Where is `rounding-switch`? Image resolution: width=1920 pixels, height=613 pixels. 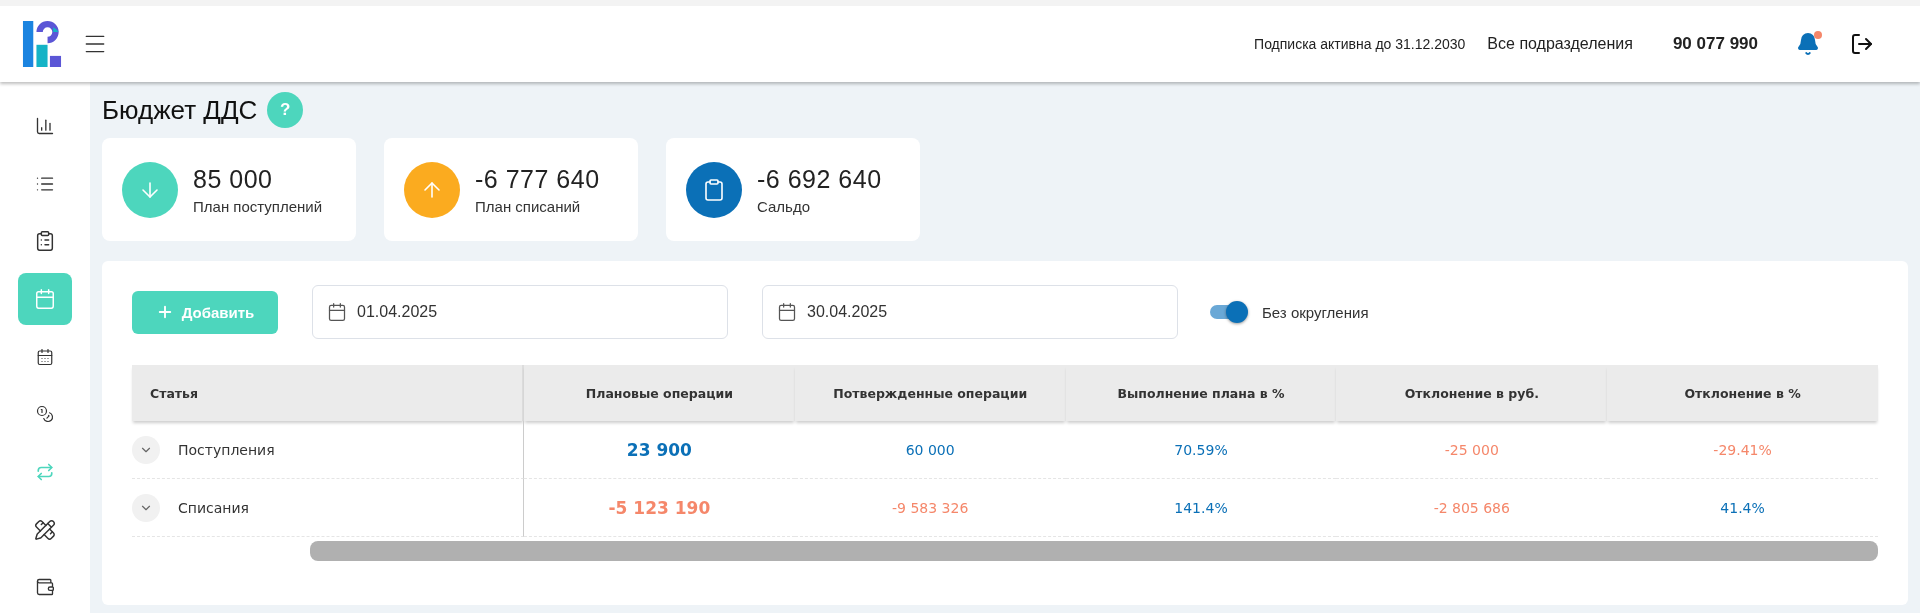
rounding-switch is located at coordinates (1228, 312).